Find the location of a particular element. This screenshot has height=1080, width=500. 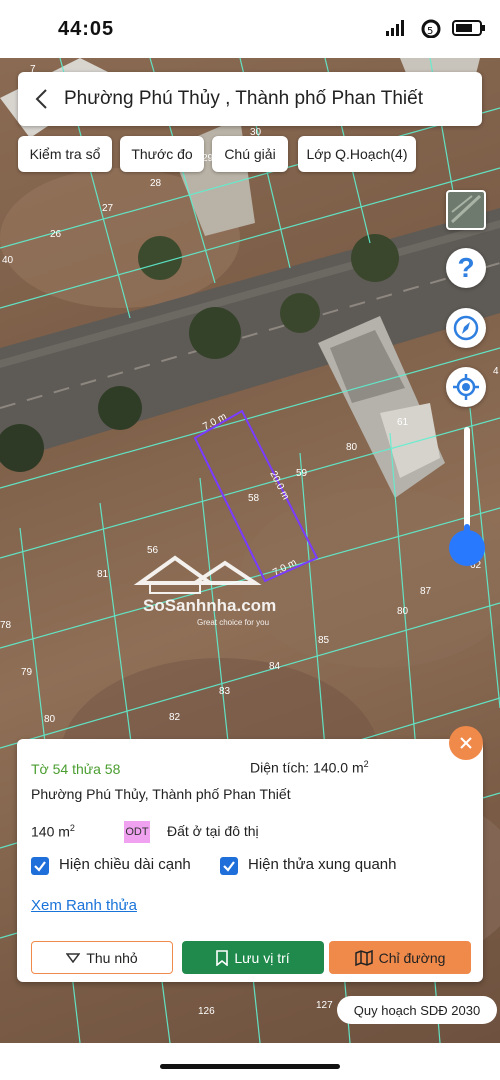

legend-button: Chú giải is located at coordinates (250, 154).